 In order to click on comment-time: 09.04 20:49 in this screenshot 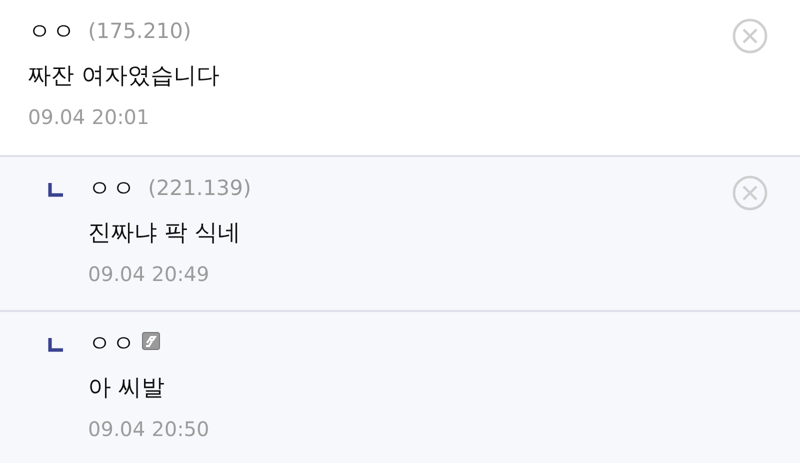, I will do `click(149, 274)`.